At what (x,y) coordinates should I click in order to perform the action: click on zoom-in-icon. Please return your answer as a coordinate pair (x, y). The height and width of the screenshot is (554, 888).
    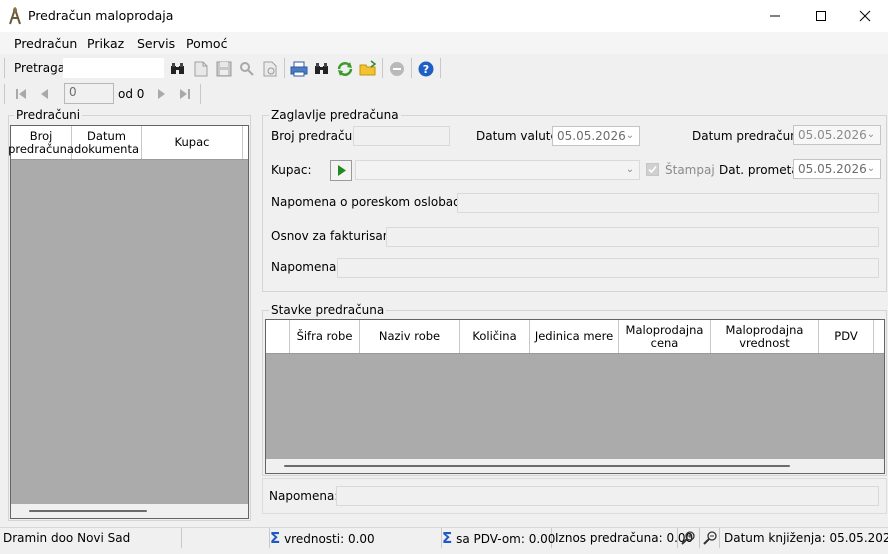
    Looking at the image, I should click on (688, 538).